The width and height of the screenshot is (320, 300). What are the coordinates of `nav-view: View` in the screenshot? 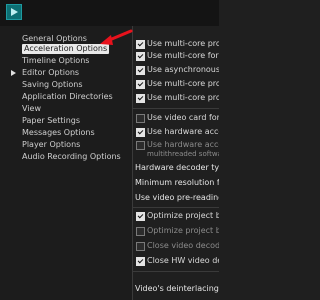 It's located at (31, 109).